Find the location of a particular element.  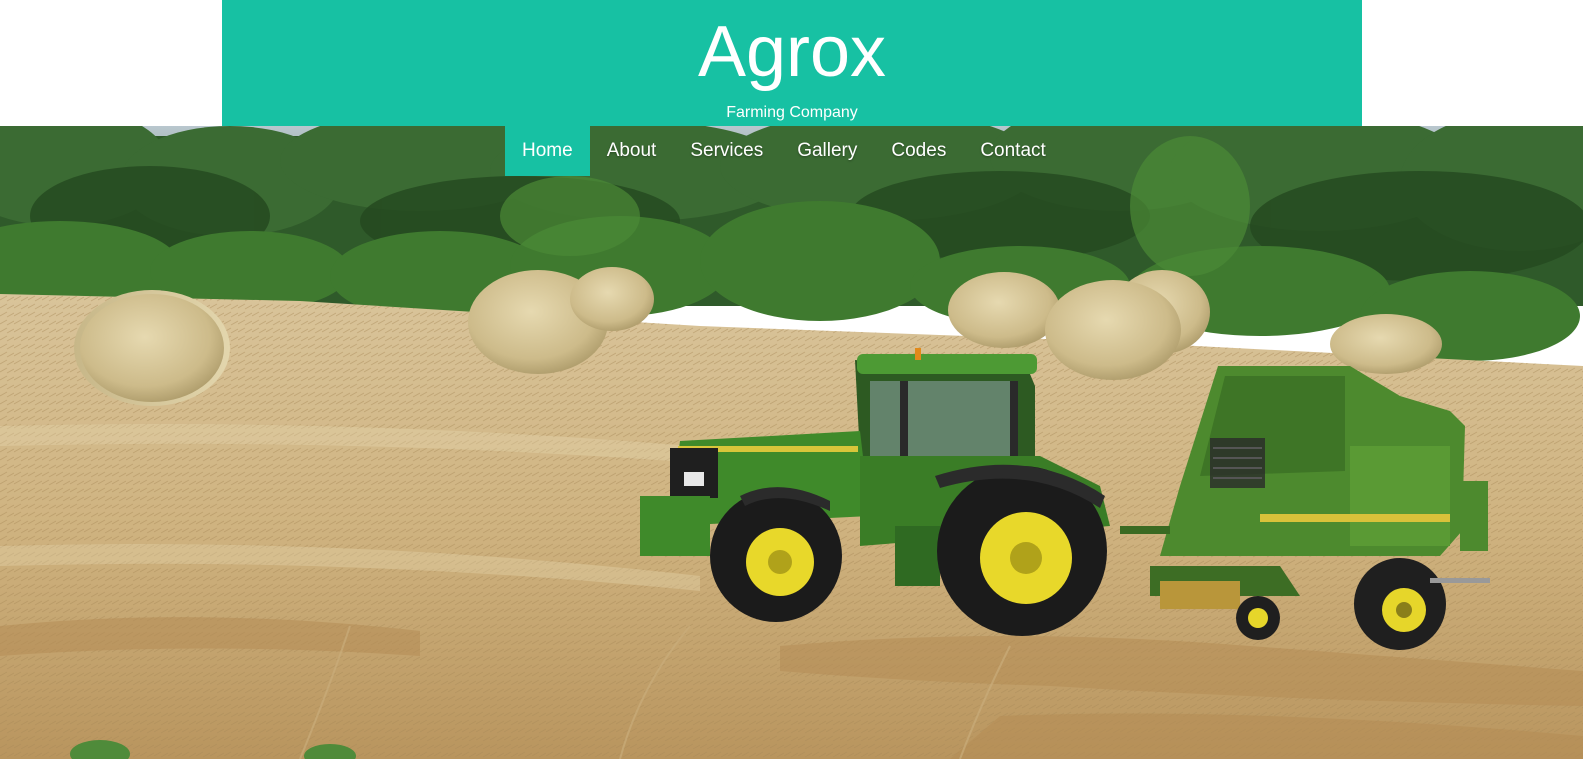

site-tagline: Farming Company is located at coordinates (792, 112).